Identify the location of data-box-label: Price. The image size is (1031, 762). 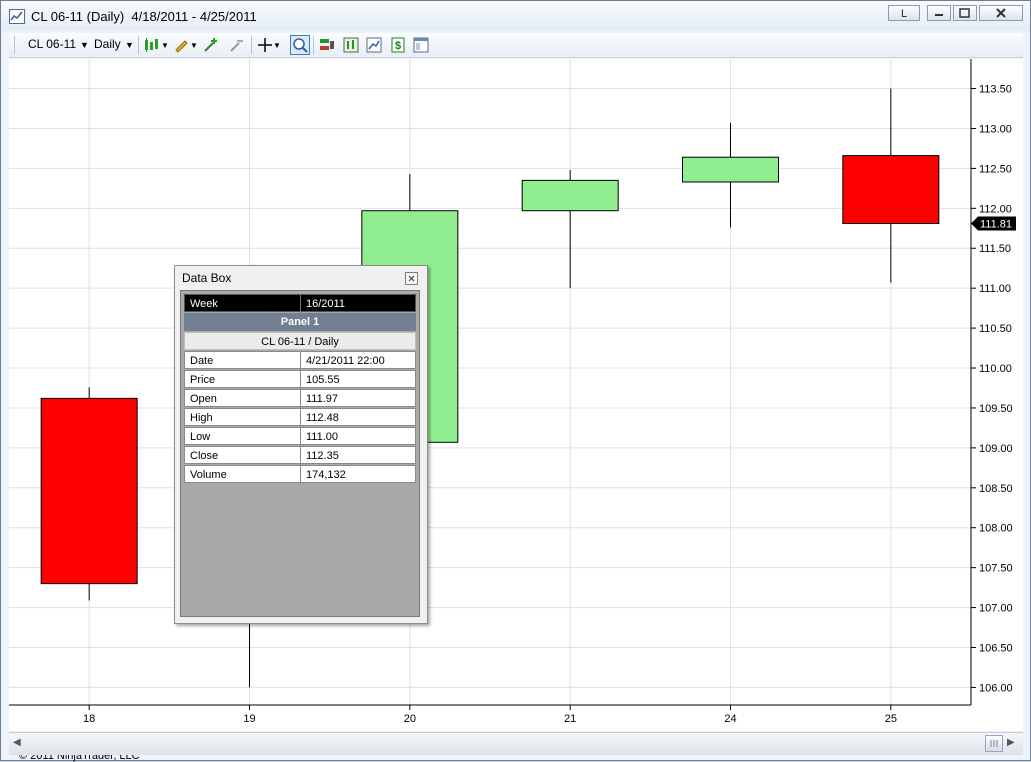
(243, 380).